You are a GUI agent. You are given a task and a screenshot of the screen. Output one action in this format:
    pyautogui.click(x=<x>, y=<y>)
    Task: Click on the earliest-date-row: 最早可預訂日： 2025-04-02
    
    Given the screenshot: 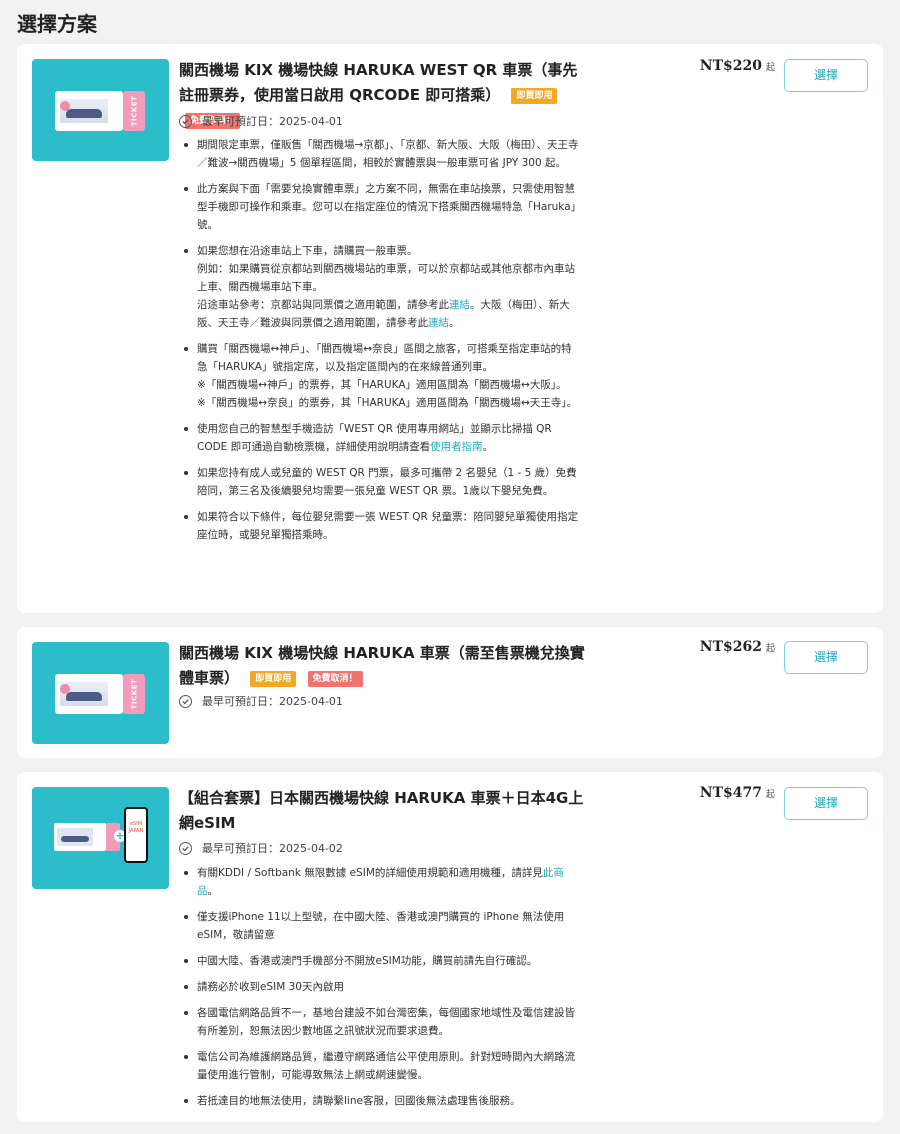 What is the action you would take?
    pyautogui.click(x=261, y=848)
    